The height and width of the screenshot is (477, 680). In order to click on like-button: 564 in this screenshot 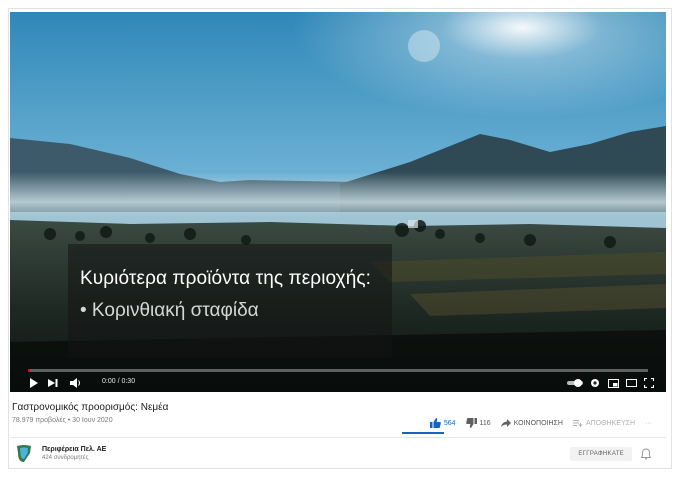, I will do `click(442, 423)`.